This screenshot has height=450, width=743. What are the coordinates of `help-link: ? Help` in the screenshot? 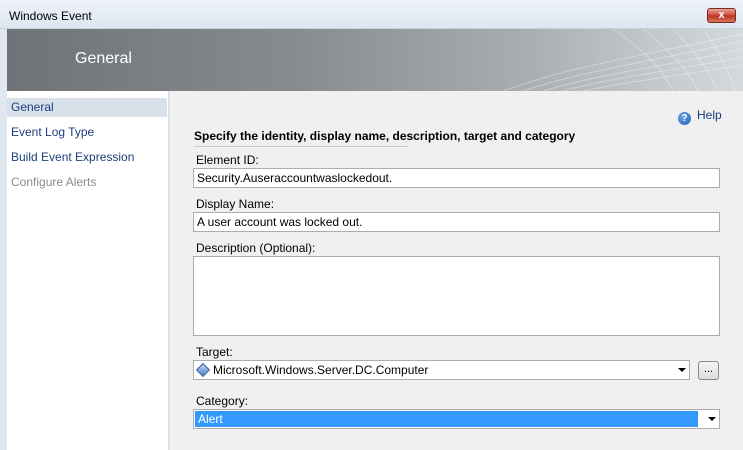 It's located at (700, 116).